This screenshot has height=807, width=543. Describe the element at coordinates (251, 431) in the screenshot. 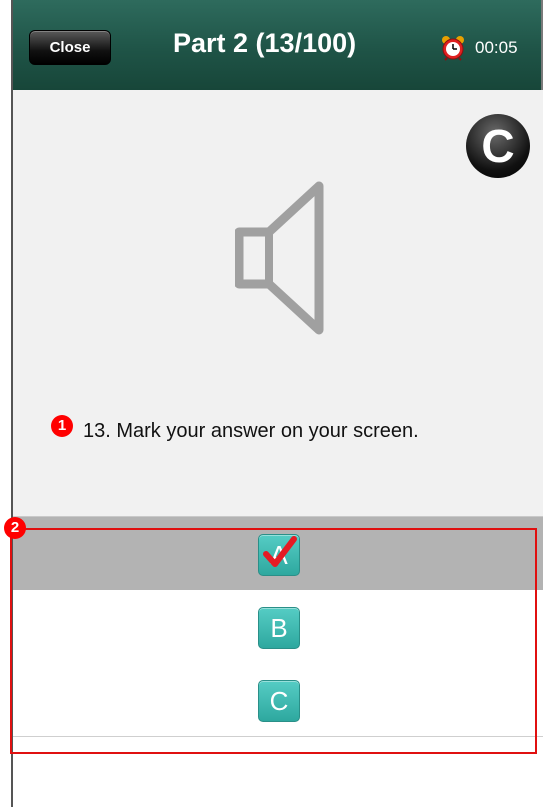

I see `question-text: 13. Mark your answer on your screen.` at that location.